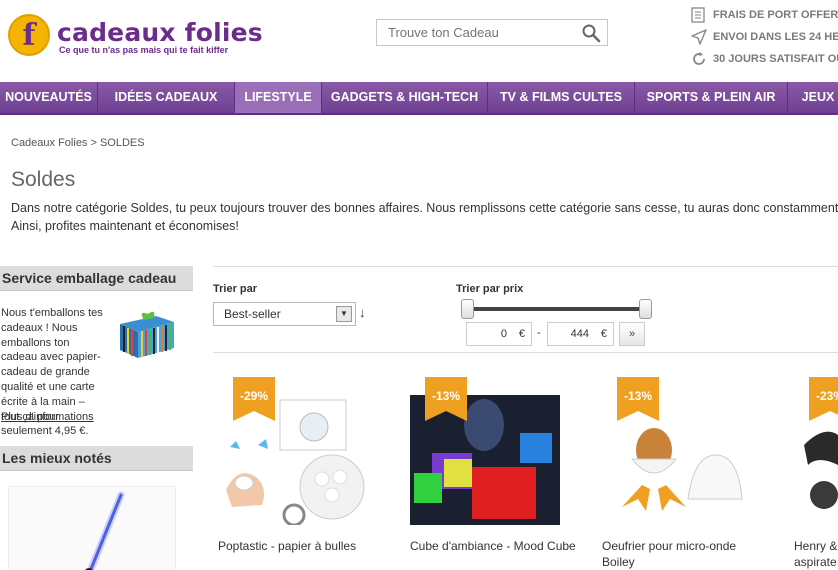  What do you see at coordinates (160, 32) in the screenshot?
I see `logo-text: cadeaux folies` at bounding box center [160, 32].